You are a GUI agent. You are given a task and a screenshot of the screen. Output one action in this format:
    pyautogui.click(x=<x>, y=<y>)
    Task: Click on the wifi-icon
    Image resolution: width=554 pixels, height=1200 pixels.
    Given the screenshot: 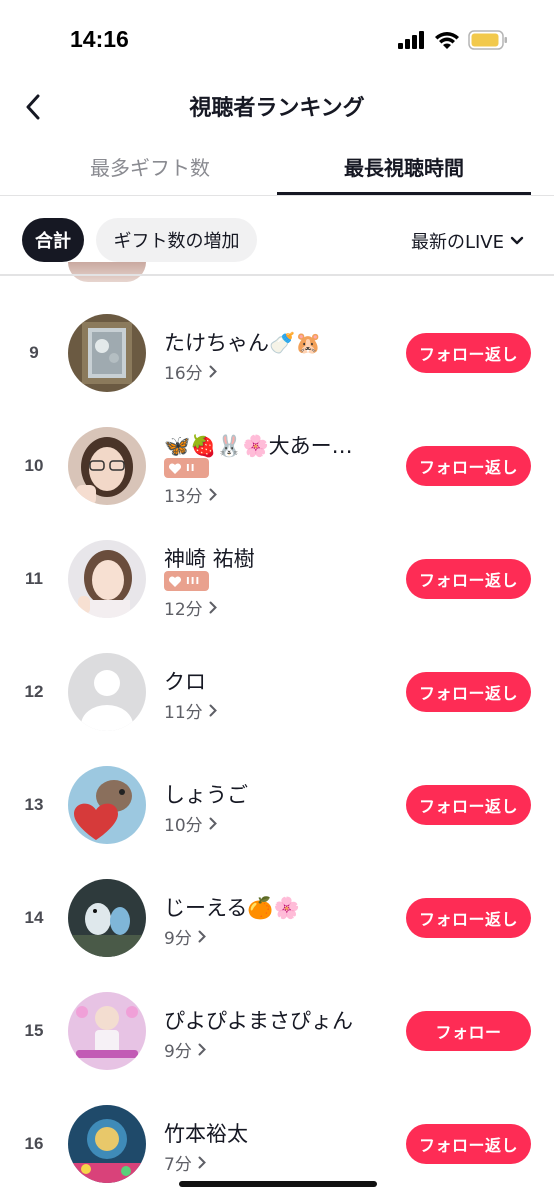 What is the action you would take?
    pyautogui.click(x=447, y=40)
    